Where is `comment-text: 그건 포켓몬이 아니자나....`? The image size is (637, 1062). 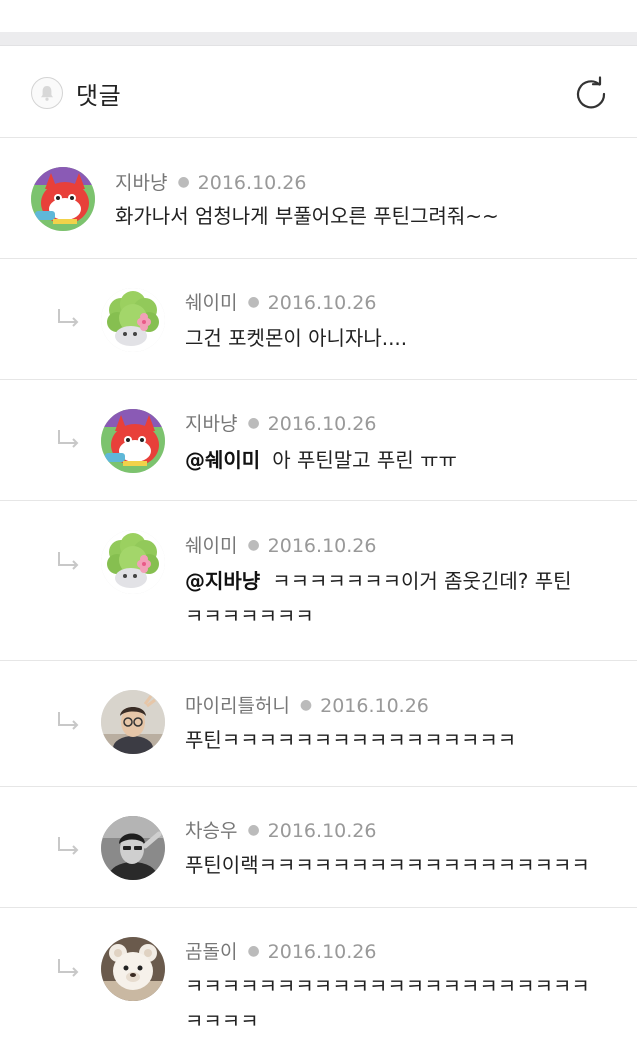
comment-text: 그건 포켓몬이 아니자나.... is located at coordinates (296, 338).